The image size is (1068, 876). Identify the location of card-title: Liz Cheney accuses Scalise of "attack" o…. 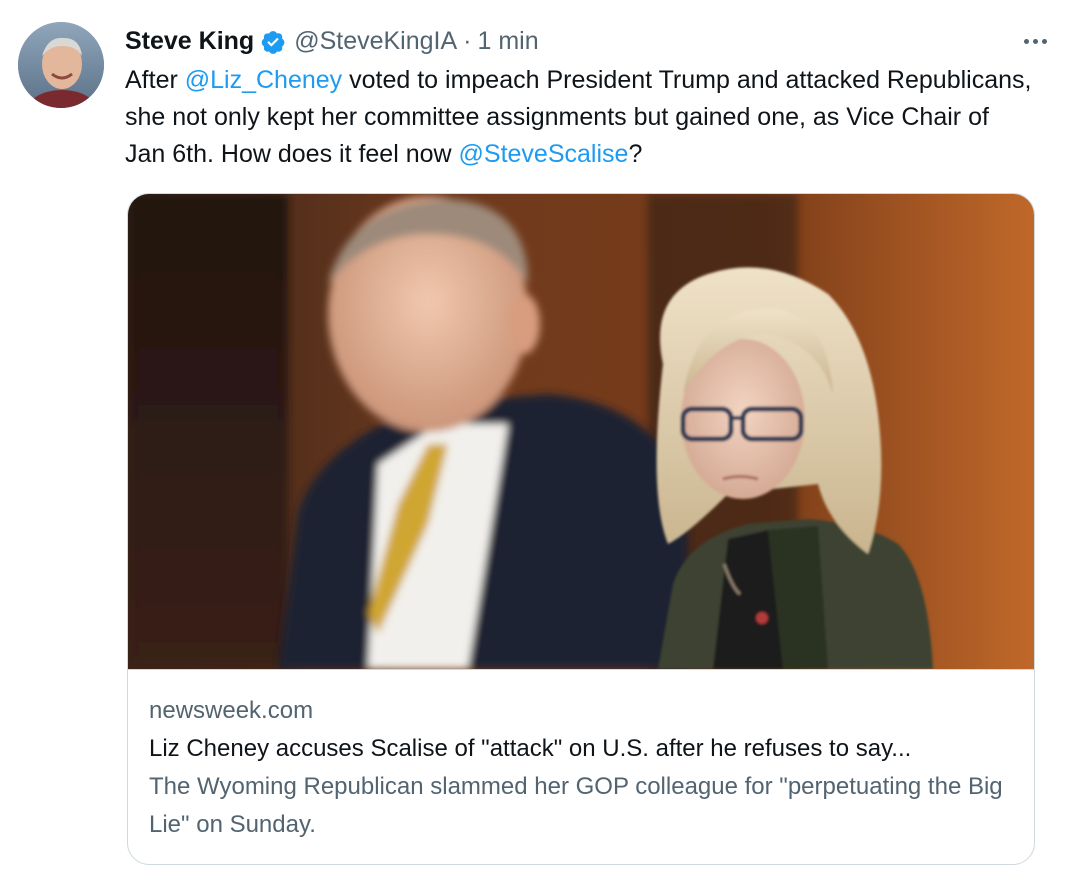
(584, 749).